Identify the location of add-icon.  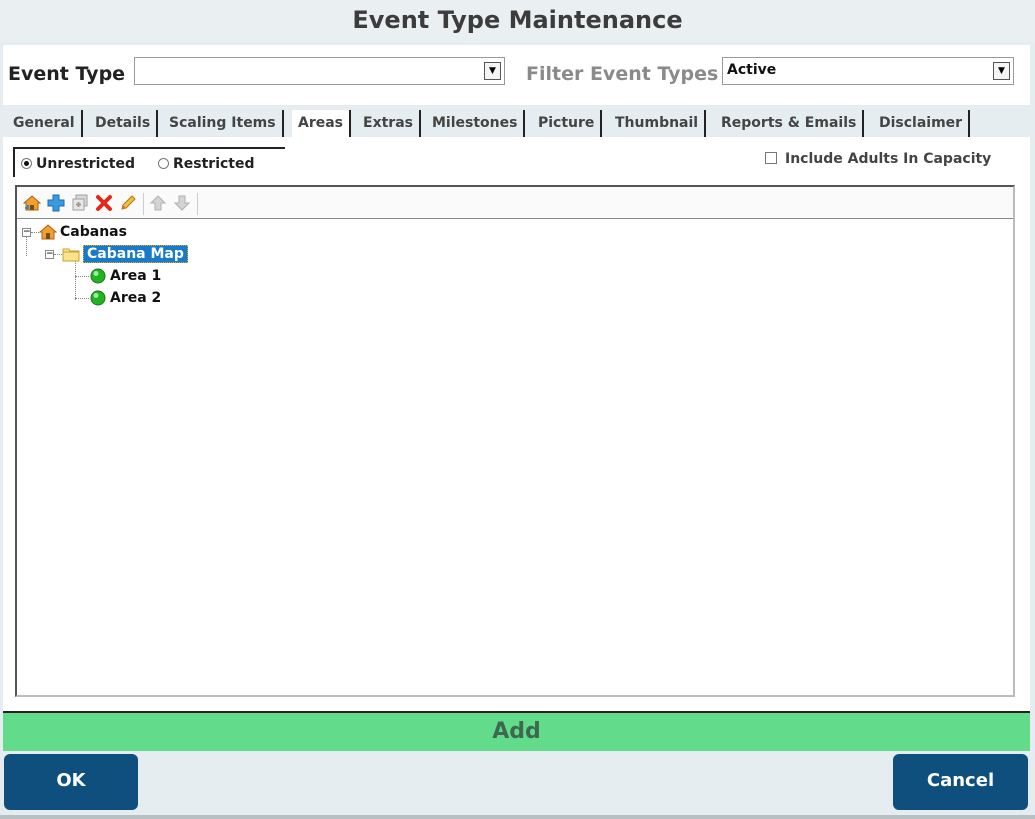
(56, 203).